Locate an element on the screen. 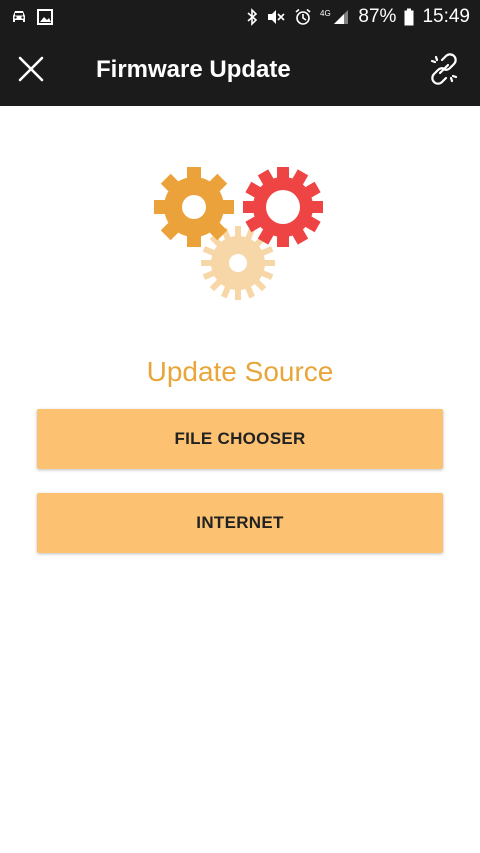  signal-icon: 4G is located at coordinates (335, 17).